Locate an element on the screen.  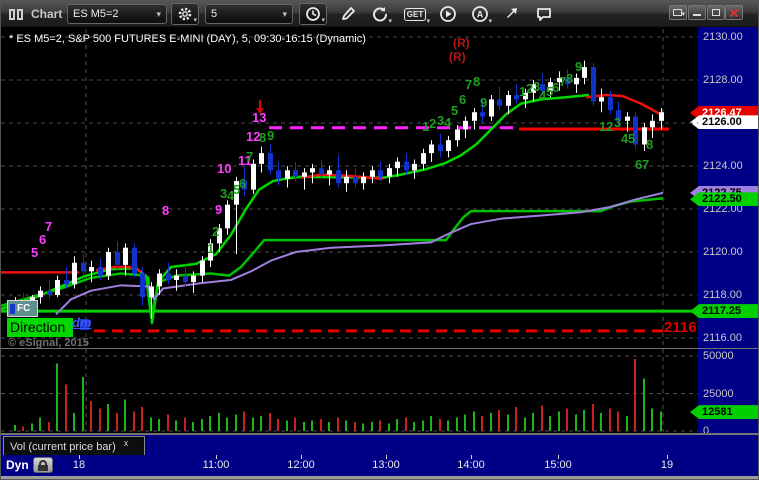
svg-text: A is located at coordinates (480, 15).